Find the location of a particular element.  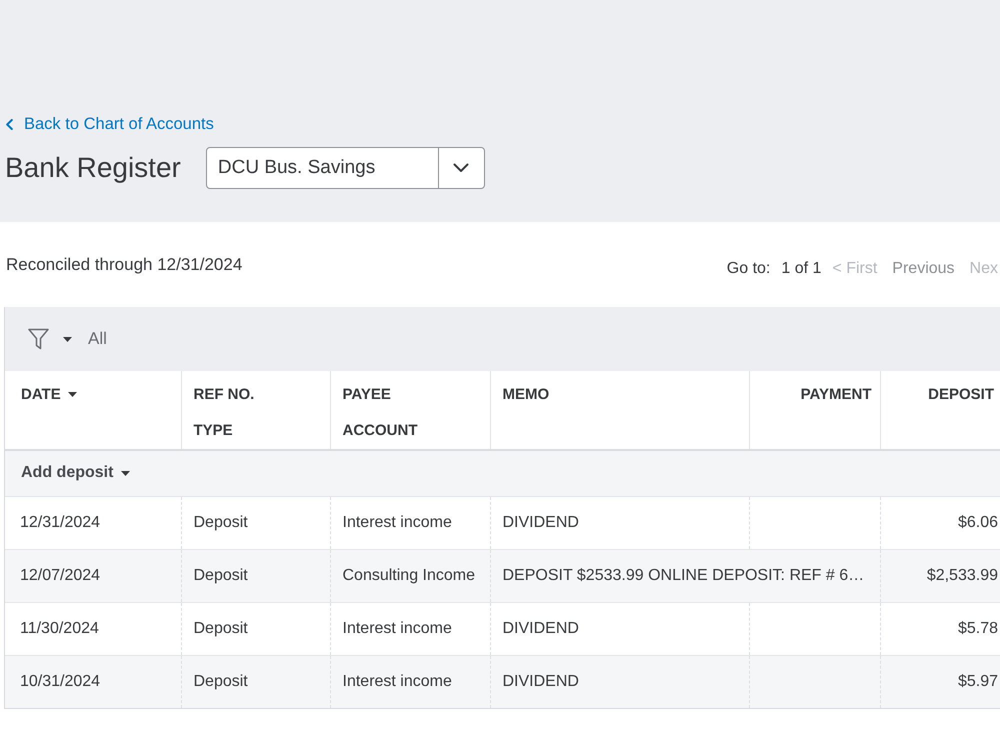

filter-value: All is located at coordinates (97, 339).